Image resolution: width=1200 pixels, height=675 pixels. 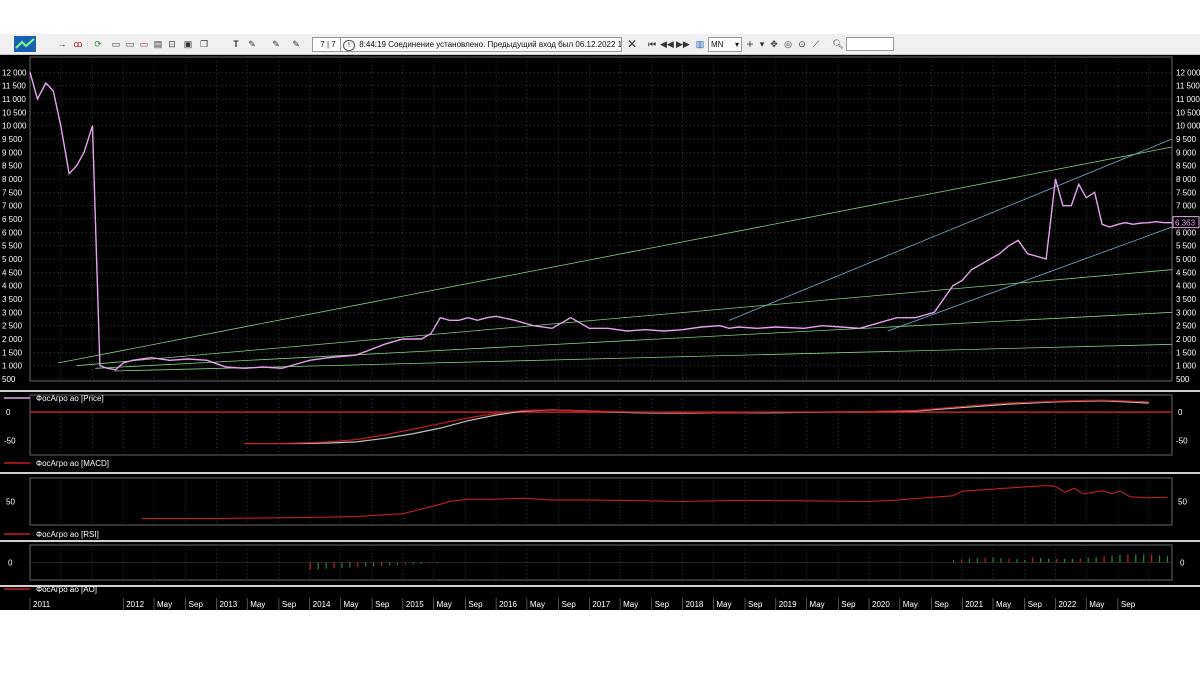 I want to click on connect-icon: ꝏ, so click(x=78, y=44).